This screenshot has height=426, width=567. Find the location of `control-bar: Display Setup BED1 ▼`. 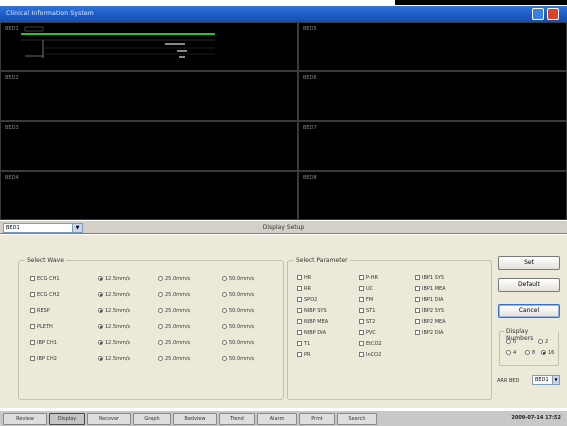

control-bar: Display Setup BED1 ▼ is located at coordinates (283, 227).